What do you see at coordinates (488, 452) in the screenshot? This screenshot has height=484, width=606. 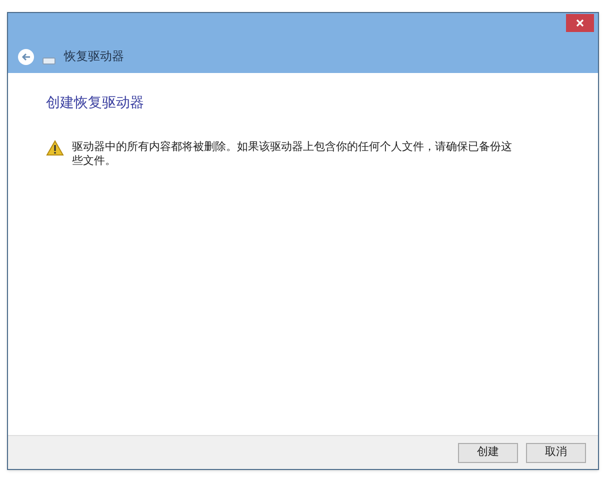 I see `create-button: 创建` at bounding box center [488, 452].